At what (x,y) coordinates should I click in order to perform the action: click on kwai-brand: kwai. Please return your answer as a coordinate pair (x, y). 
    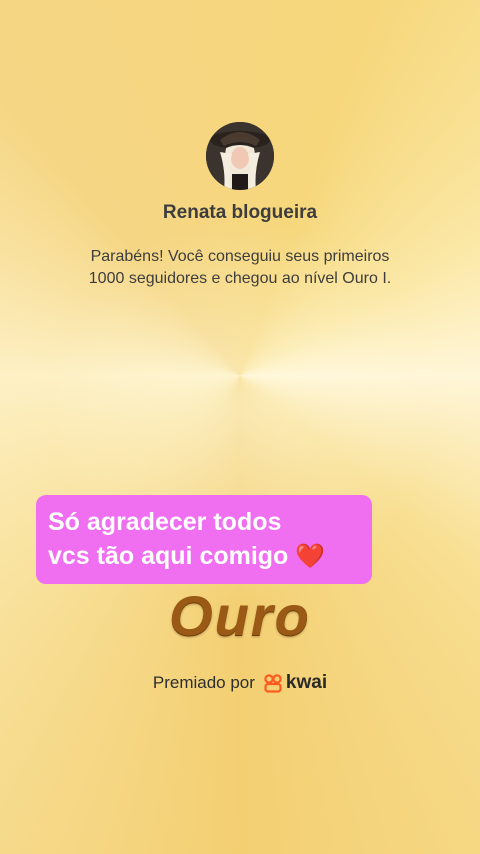
    Looking at the image, I should click on (295, 683).